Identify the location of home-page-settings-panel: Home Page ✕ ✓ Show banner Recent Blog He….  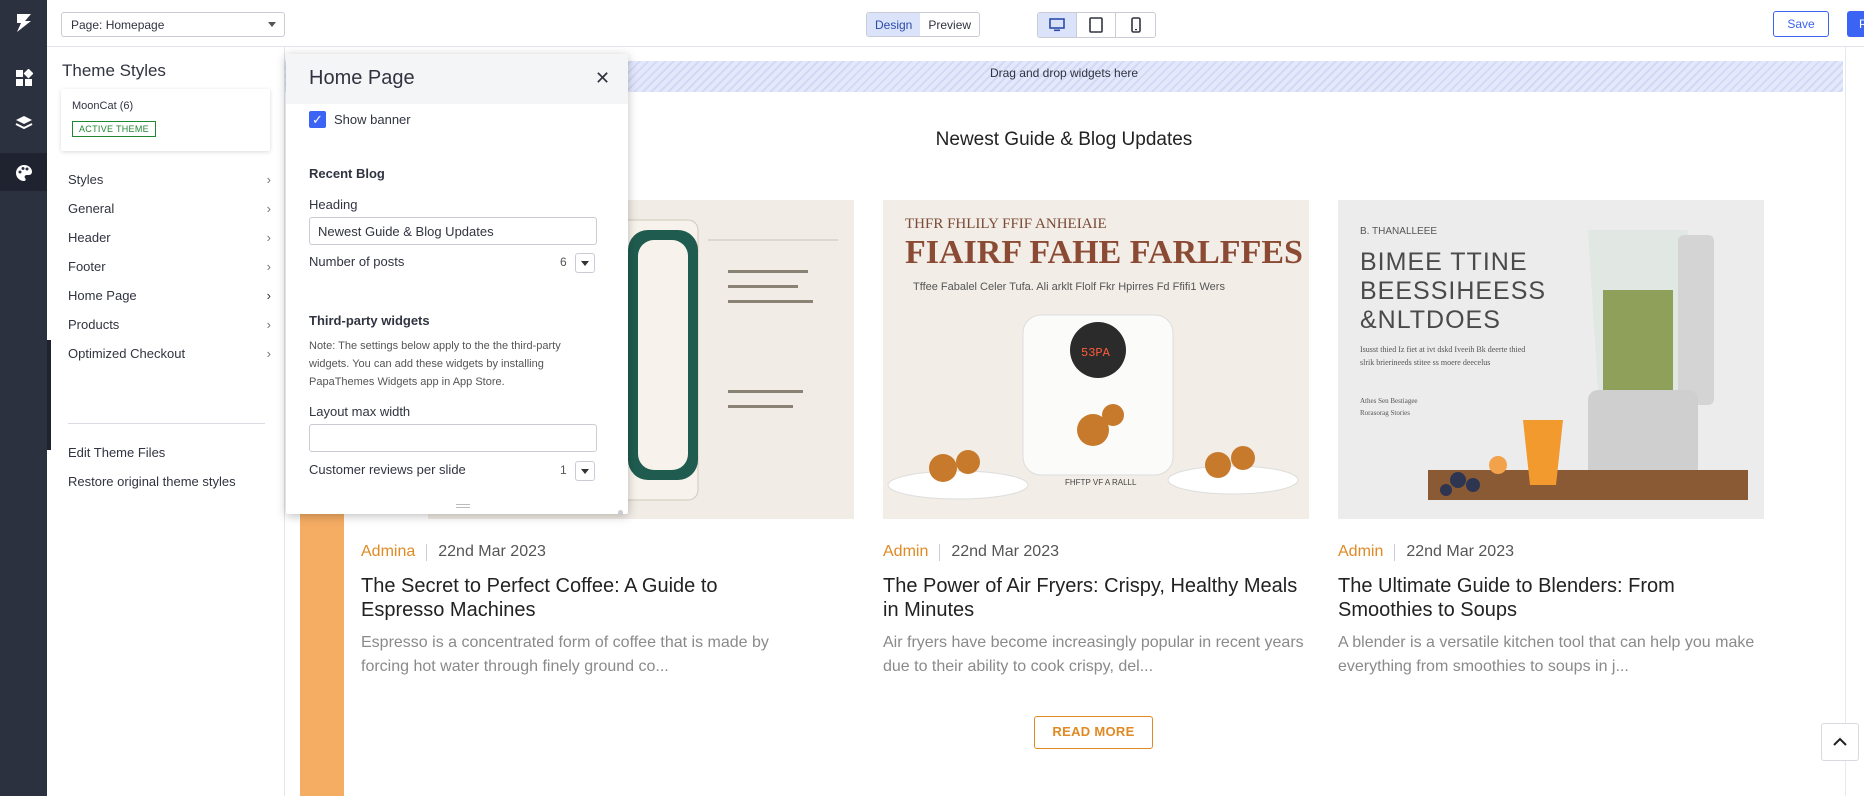
(457, 284).